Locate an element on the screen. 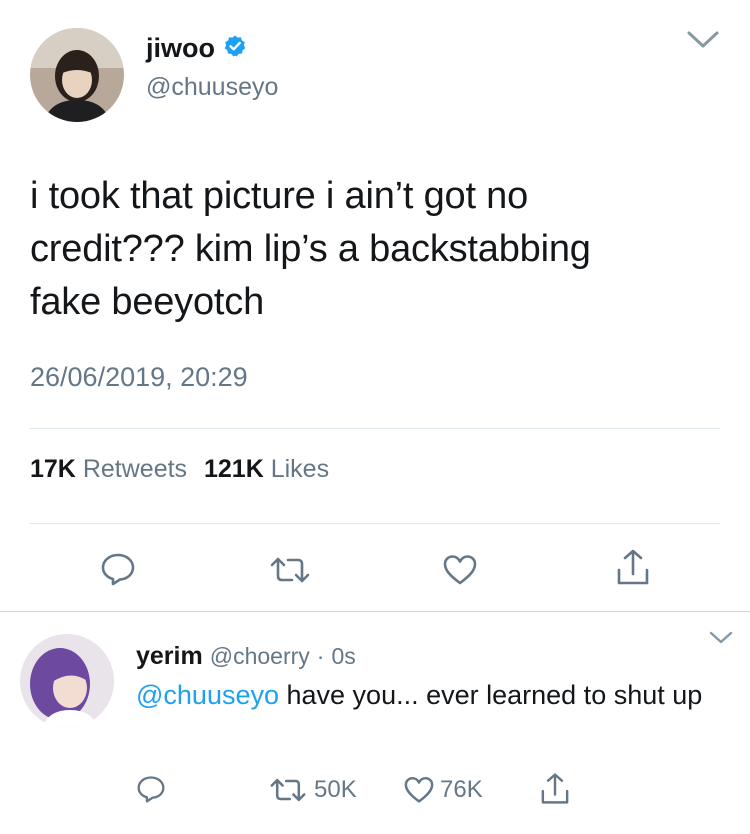 The image size is (750, 834). retweet-count: 17K is located at coordinates (53, 469).